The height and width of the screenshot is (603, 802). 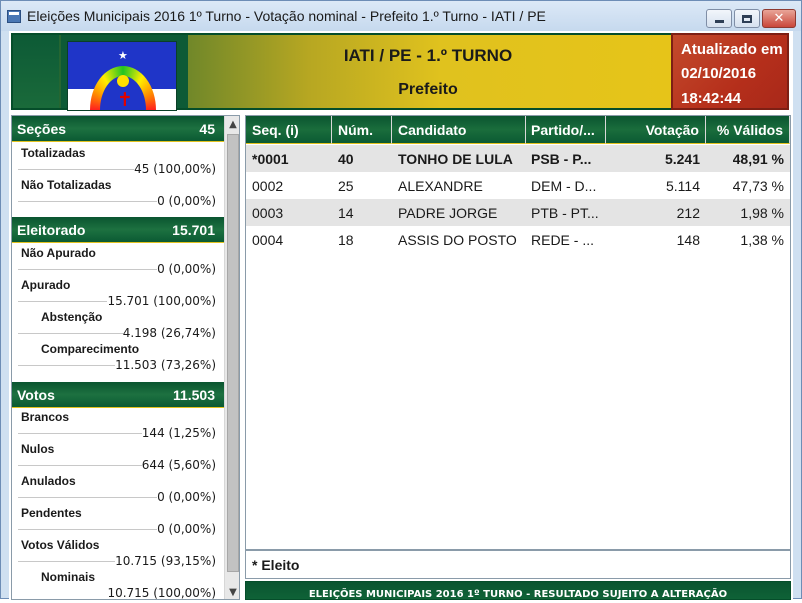 I want to click on stat-value-totalizadas: 45 (100,00%), so click(x=175, y=169).